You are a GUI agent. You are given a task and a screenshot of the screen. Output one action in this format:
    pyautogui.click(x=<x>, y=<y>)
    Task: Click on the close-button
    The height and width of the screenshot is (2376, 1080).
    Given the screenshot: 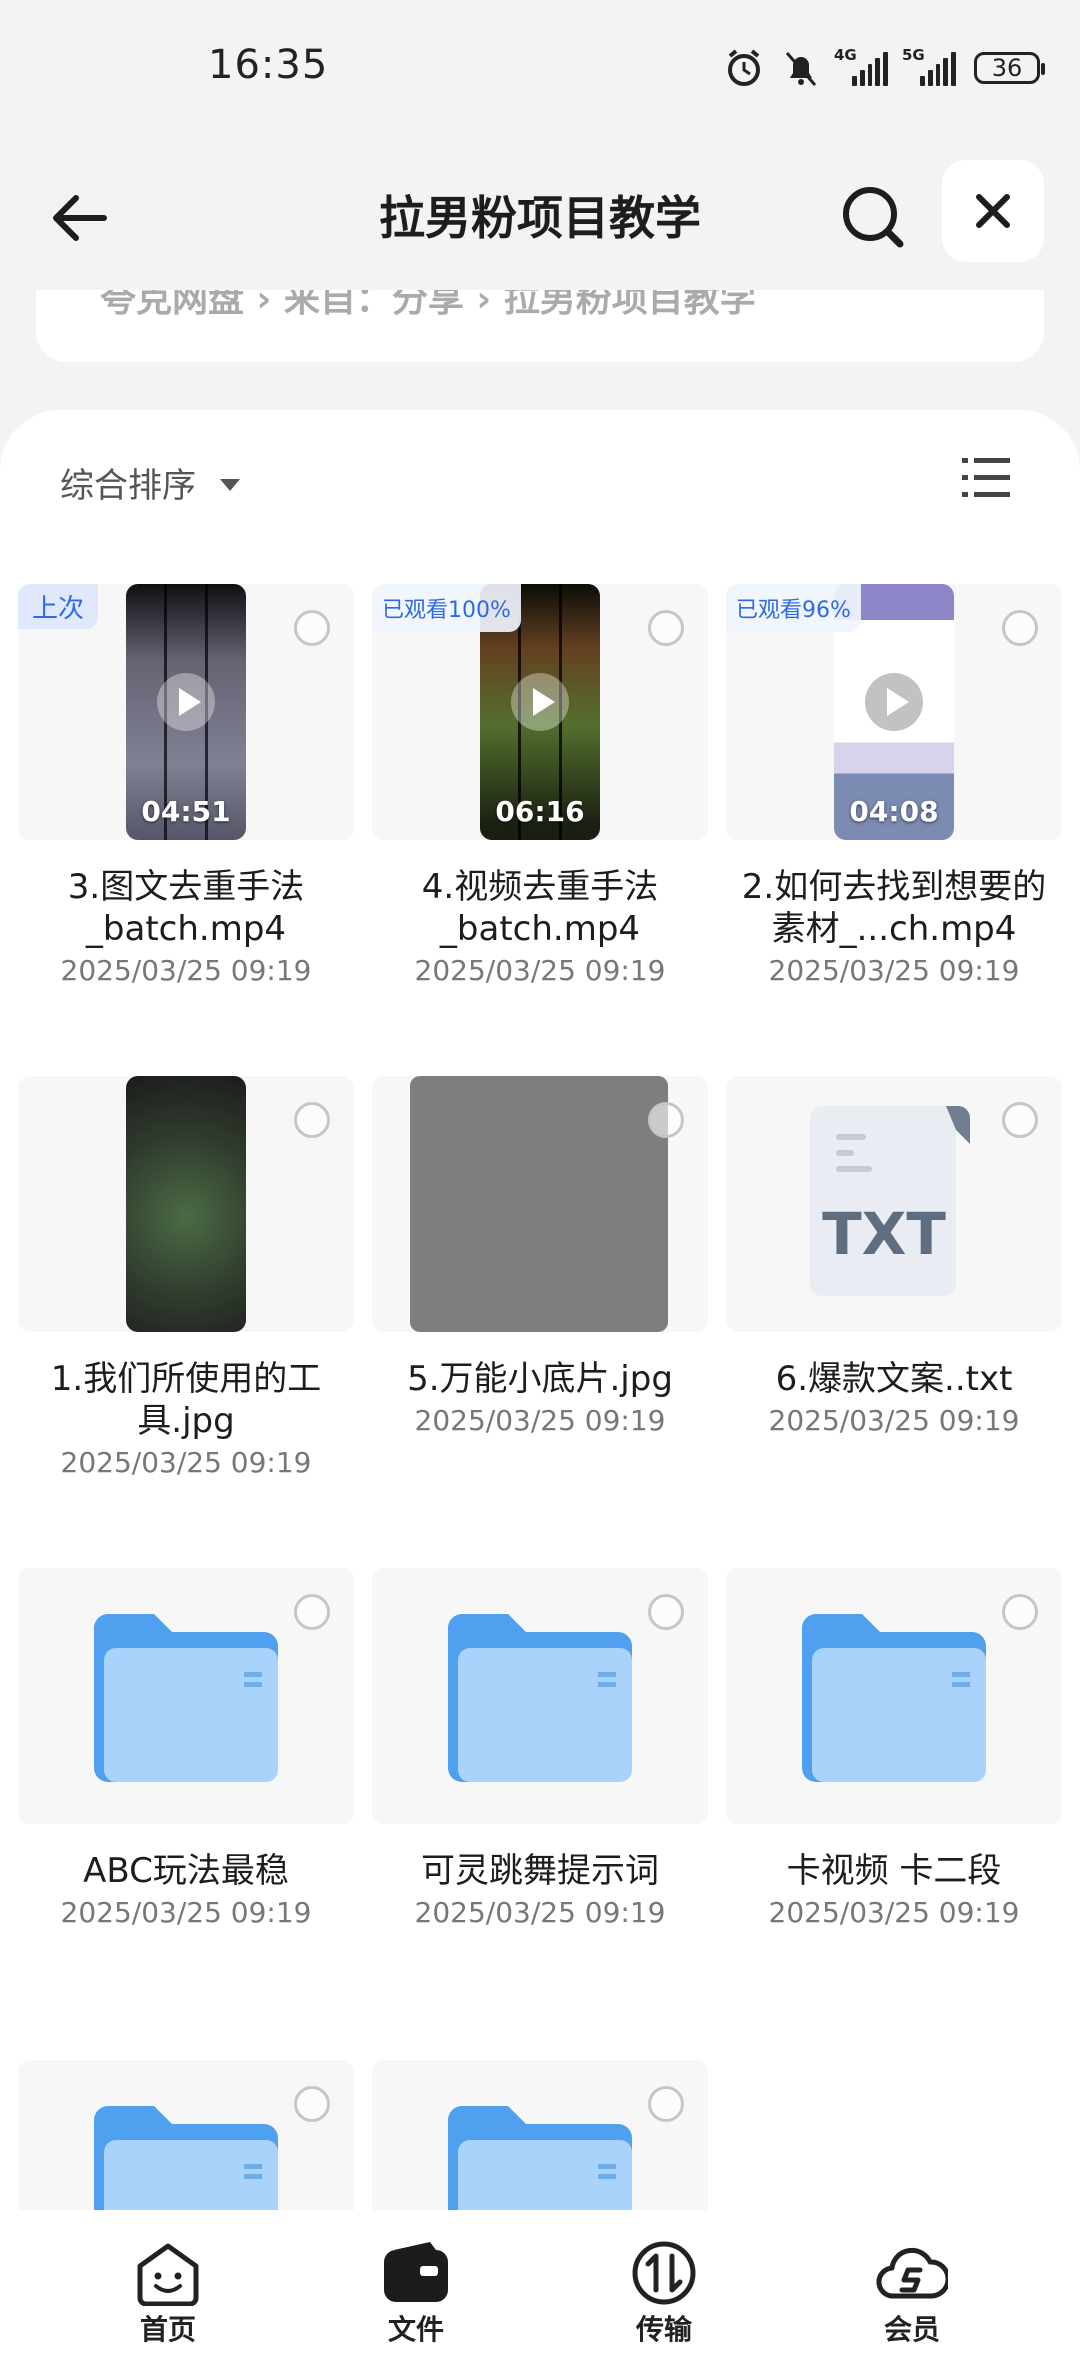 What is the action you would take?
    pyautogui.click(x=993, y=211)
    